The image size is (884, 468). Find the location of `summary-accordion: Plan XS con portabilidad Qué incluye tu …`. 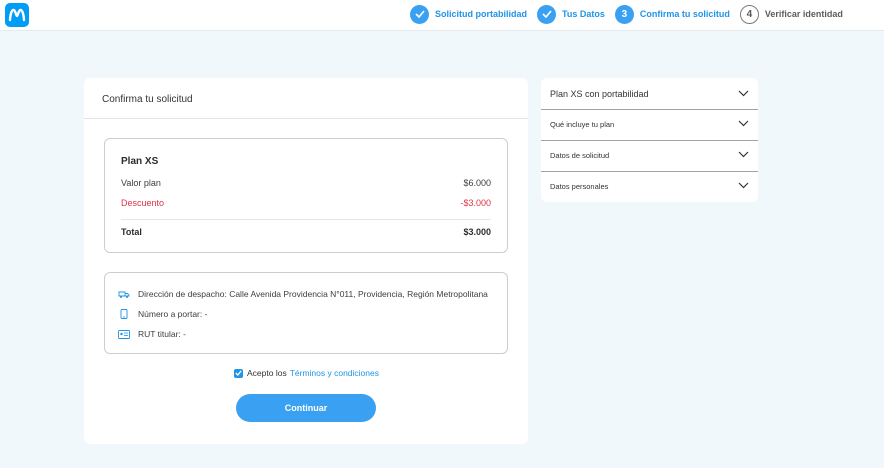

summary-accordion: Plan XS con portabilidad Qué incluye tu … is located at coordinates (649, 140).